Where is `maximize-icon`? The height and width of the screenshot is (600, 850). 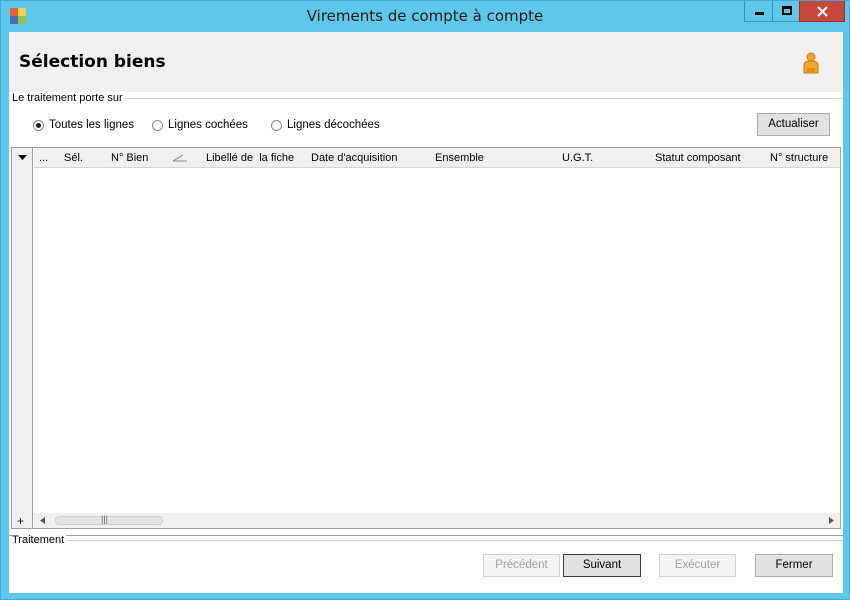 maximize-icon is located at coordinates (787, 10).